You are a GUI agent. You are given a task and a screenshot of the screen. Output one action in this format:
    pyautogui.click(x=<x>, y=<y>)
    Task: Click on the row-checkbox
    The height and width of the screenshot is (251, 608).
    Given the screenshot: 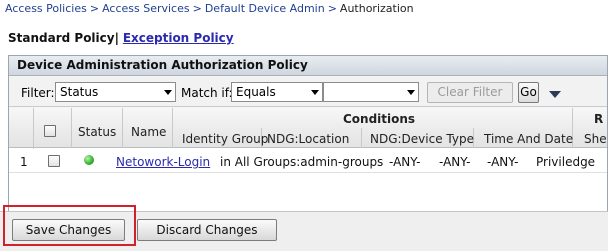 What is the action you would take?
    pyautogui.click(x=54, y=161)
    